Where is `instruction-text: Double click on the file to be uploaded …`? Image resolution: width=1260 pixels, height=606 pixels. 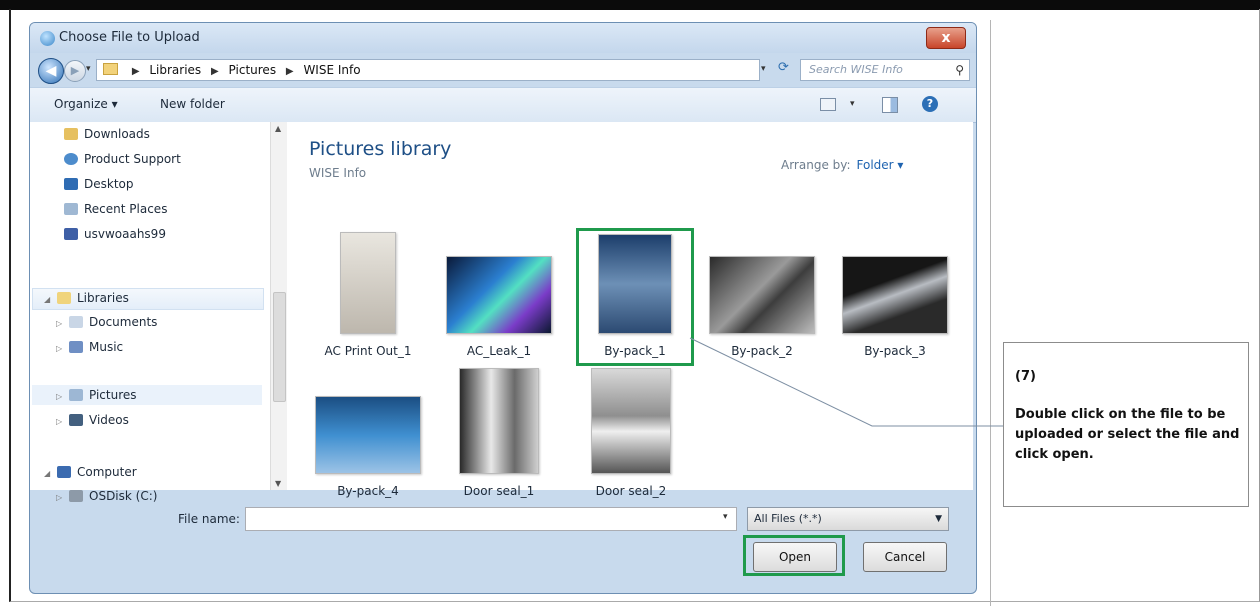
instruction-text: Double click on the file to be uploaded … is located at coordinates (1127, 434).